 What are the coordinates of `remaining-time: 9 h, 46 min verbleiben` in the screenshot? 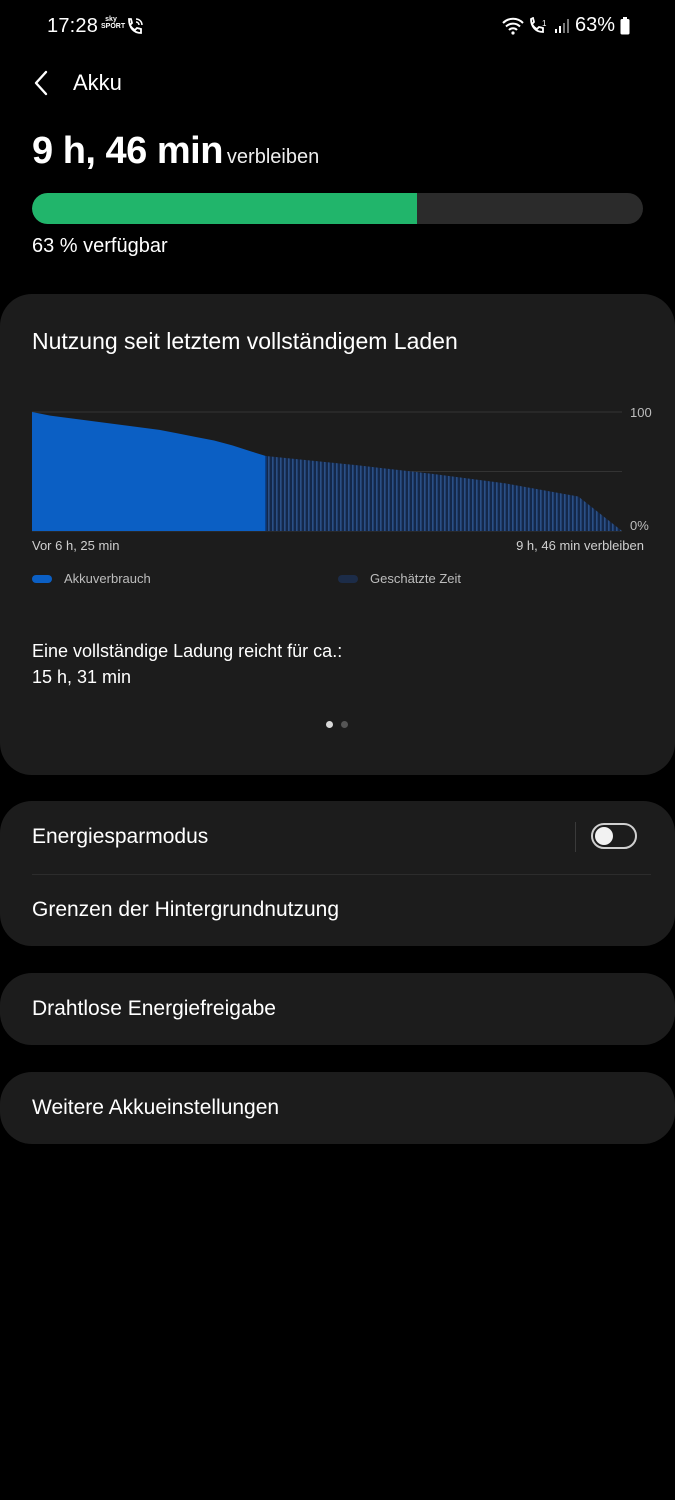 It's located at (175, 151).